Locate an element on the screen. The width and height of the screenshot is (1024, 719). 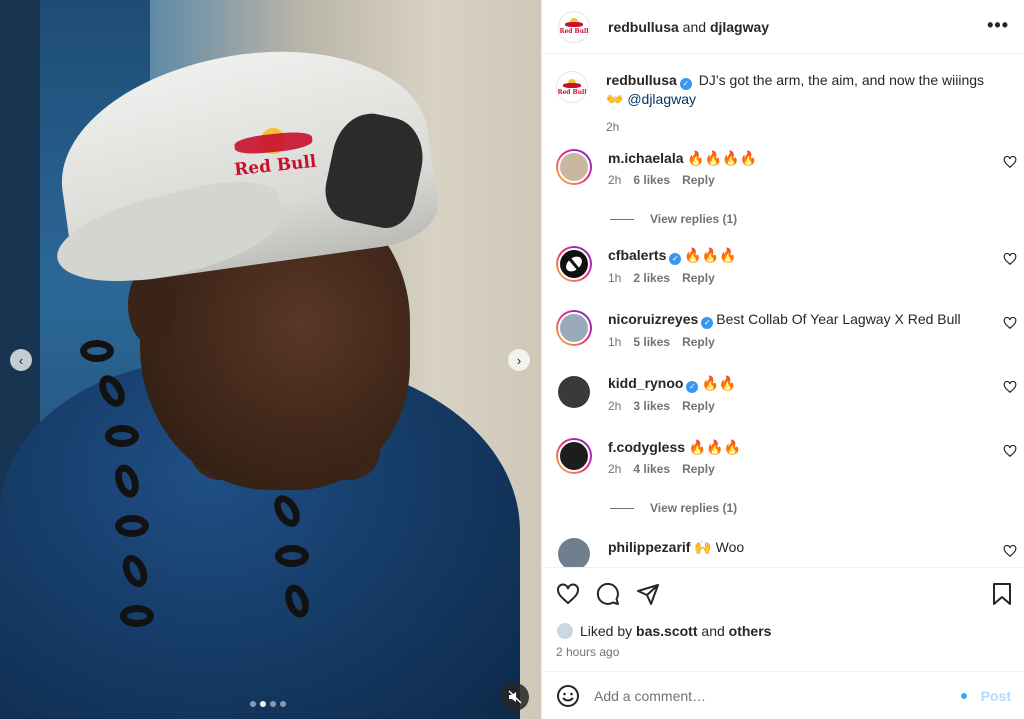
post-authors: redbullusa and djlagway is located at coordinates (688, 27).